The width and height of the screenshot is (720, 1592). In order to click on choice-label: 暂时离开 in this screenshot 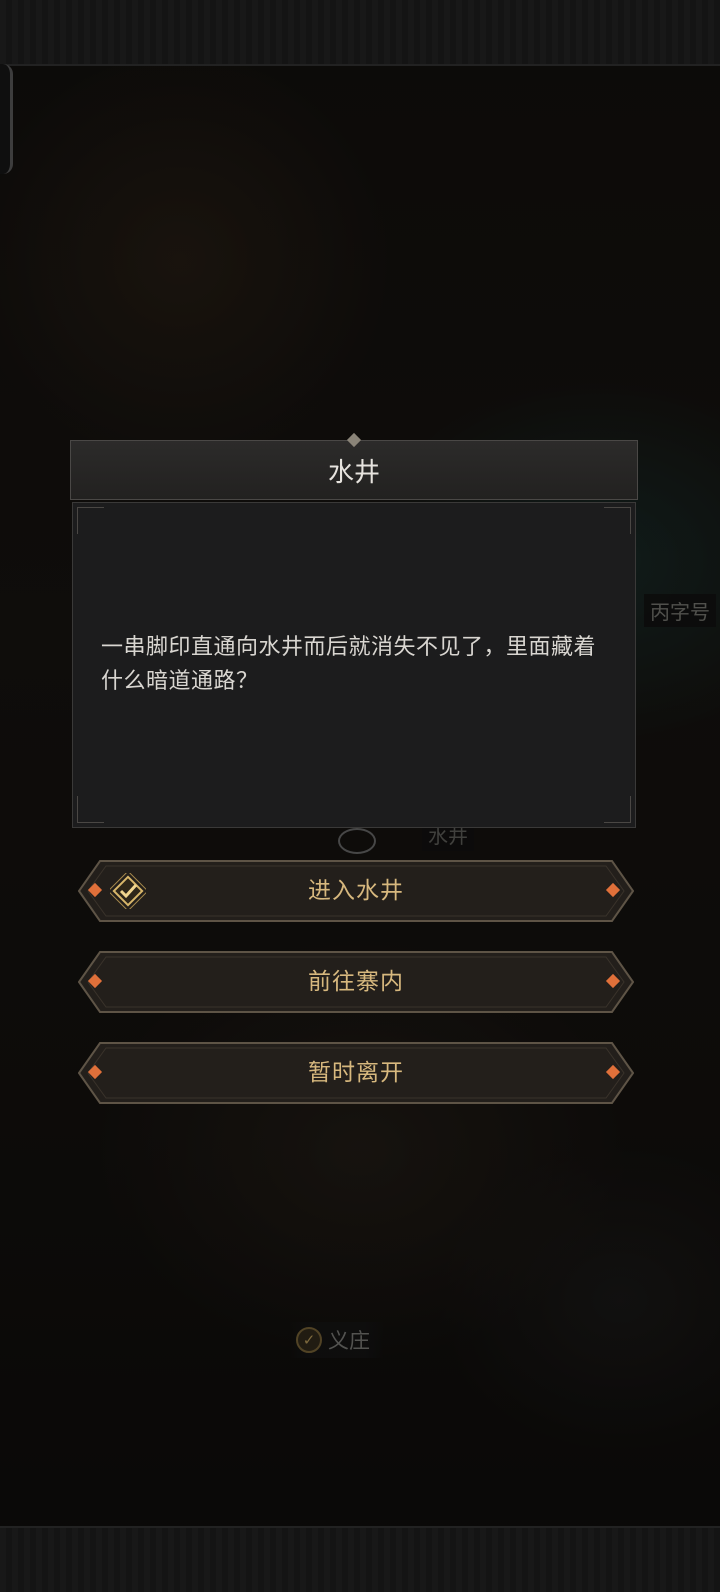, I will do `click(356, 1073)`.